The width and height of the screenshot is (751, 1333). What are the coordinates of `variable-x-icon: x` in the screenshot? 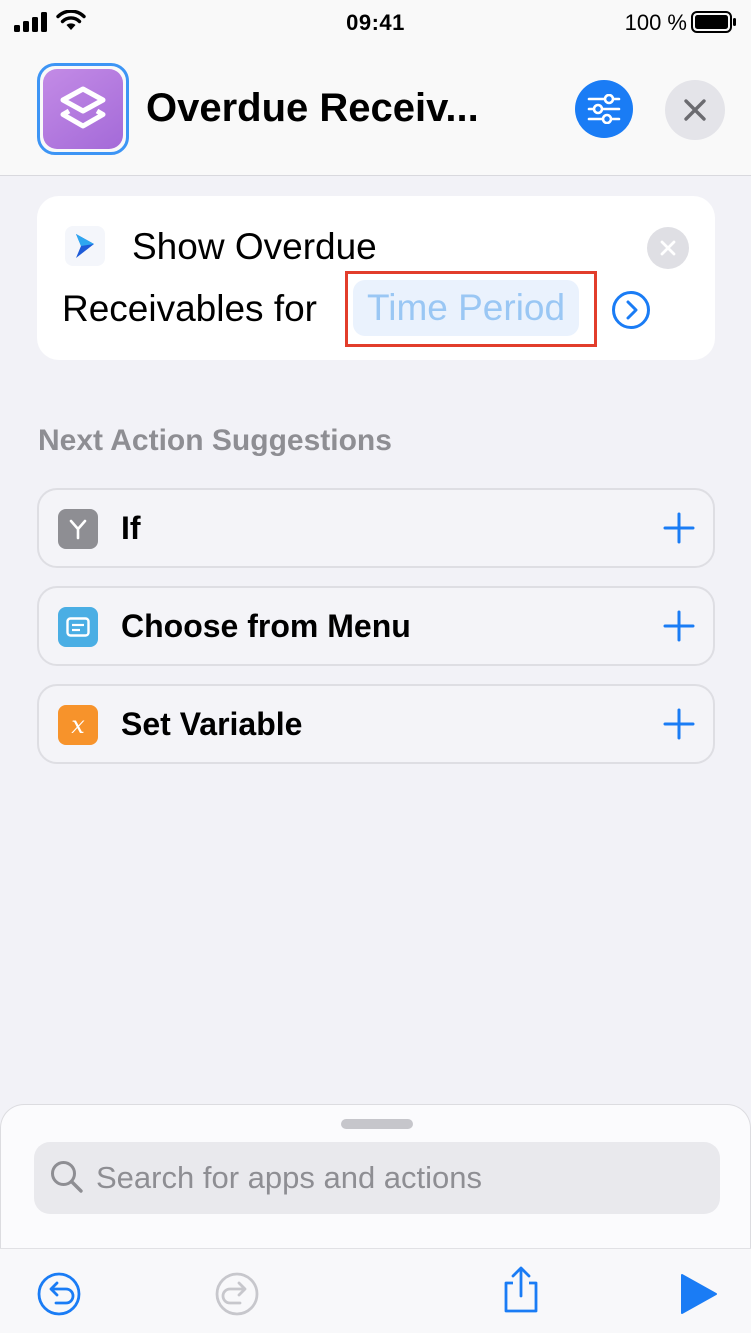 It's located at (78, 725).